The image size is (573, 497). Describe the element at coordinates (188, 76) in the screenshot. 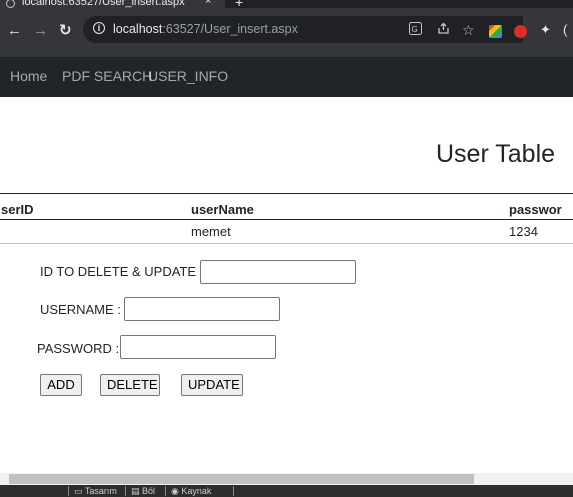

I see `nav-user-info: USER_INFO` at that location.